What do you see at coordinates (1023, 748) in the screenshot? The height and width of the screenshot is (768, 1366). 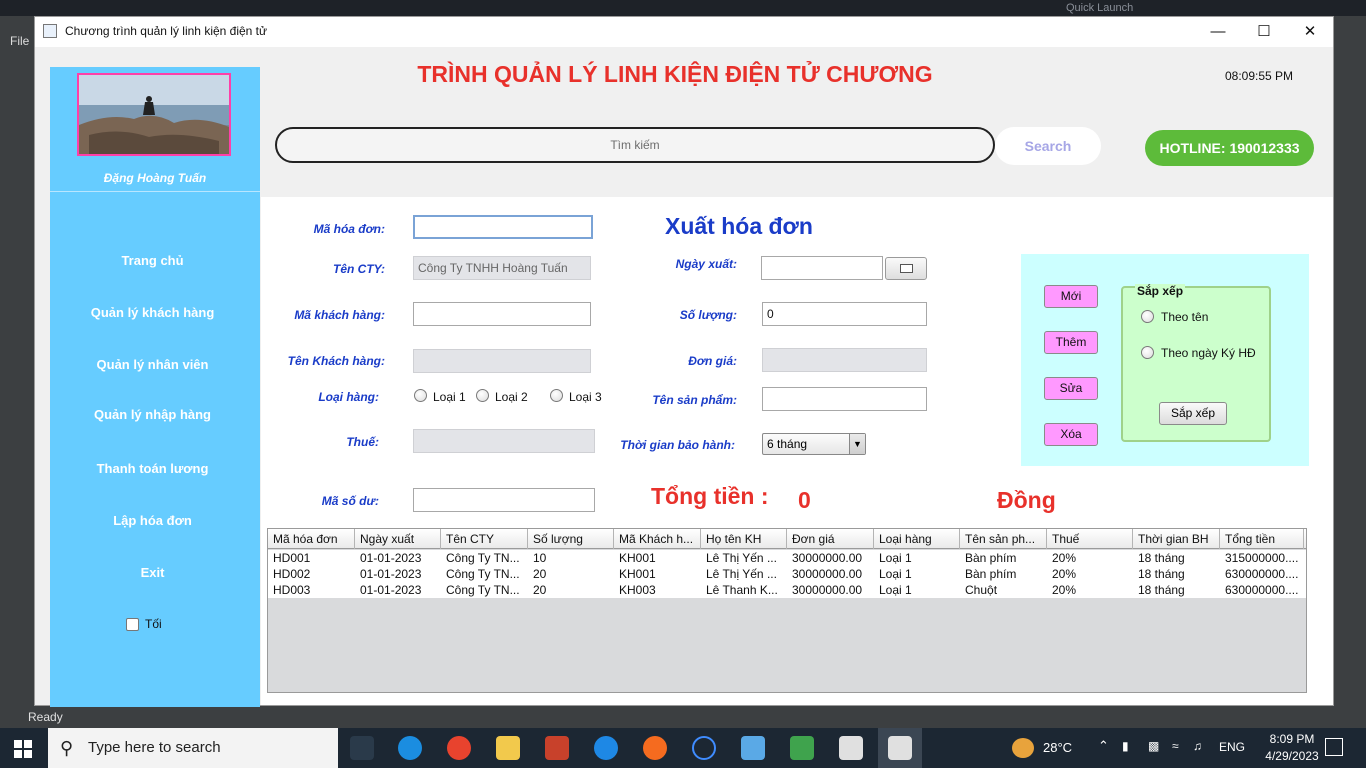 I see `weather-icon` at bounding box center [1023, 748].